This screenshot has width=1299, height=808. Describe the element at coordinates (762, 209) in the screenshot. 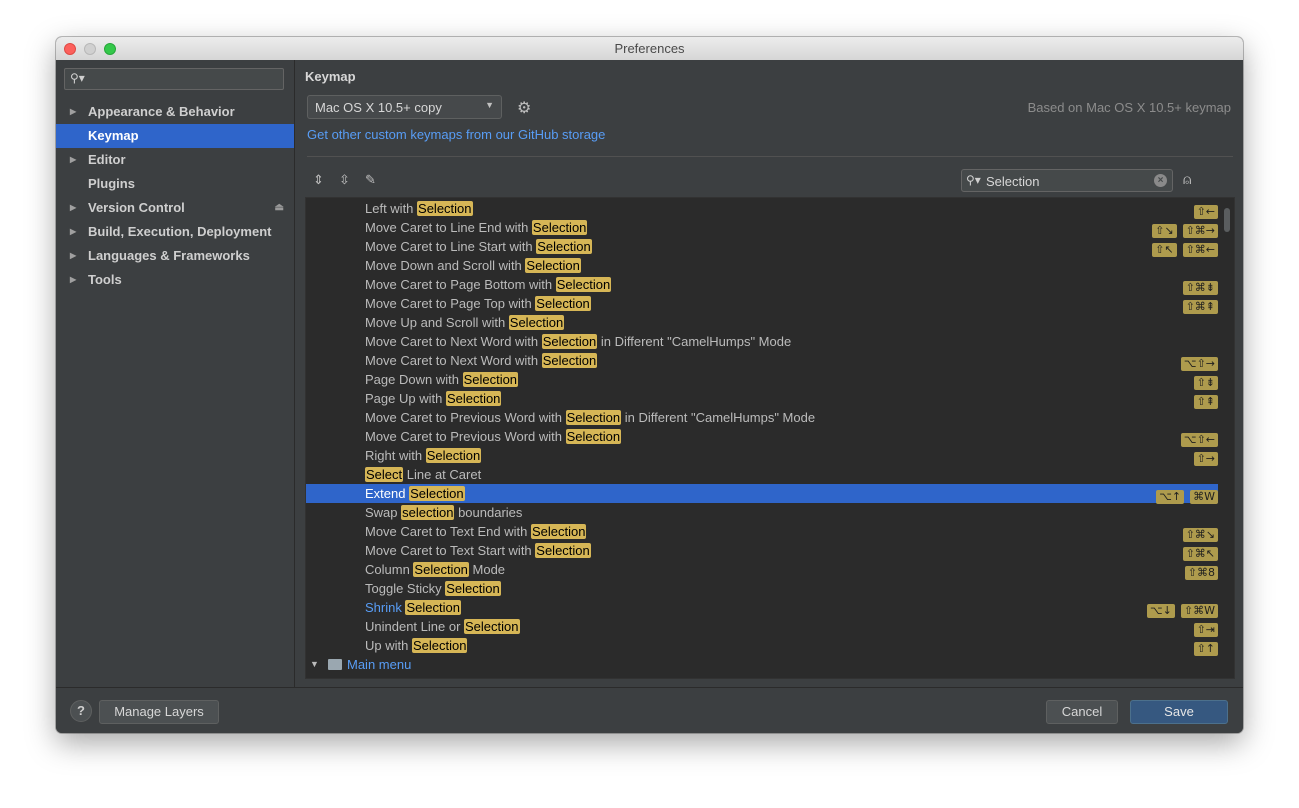

I see `keymap-action-row: Left with Selection ⇧←` at that location.